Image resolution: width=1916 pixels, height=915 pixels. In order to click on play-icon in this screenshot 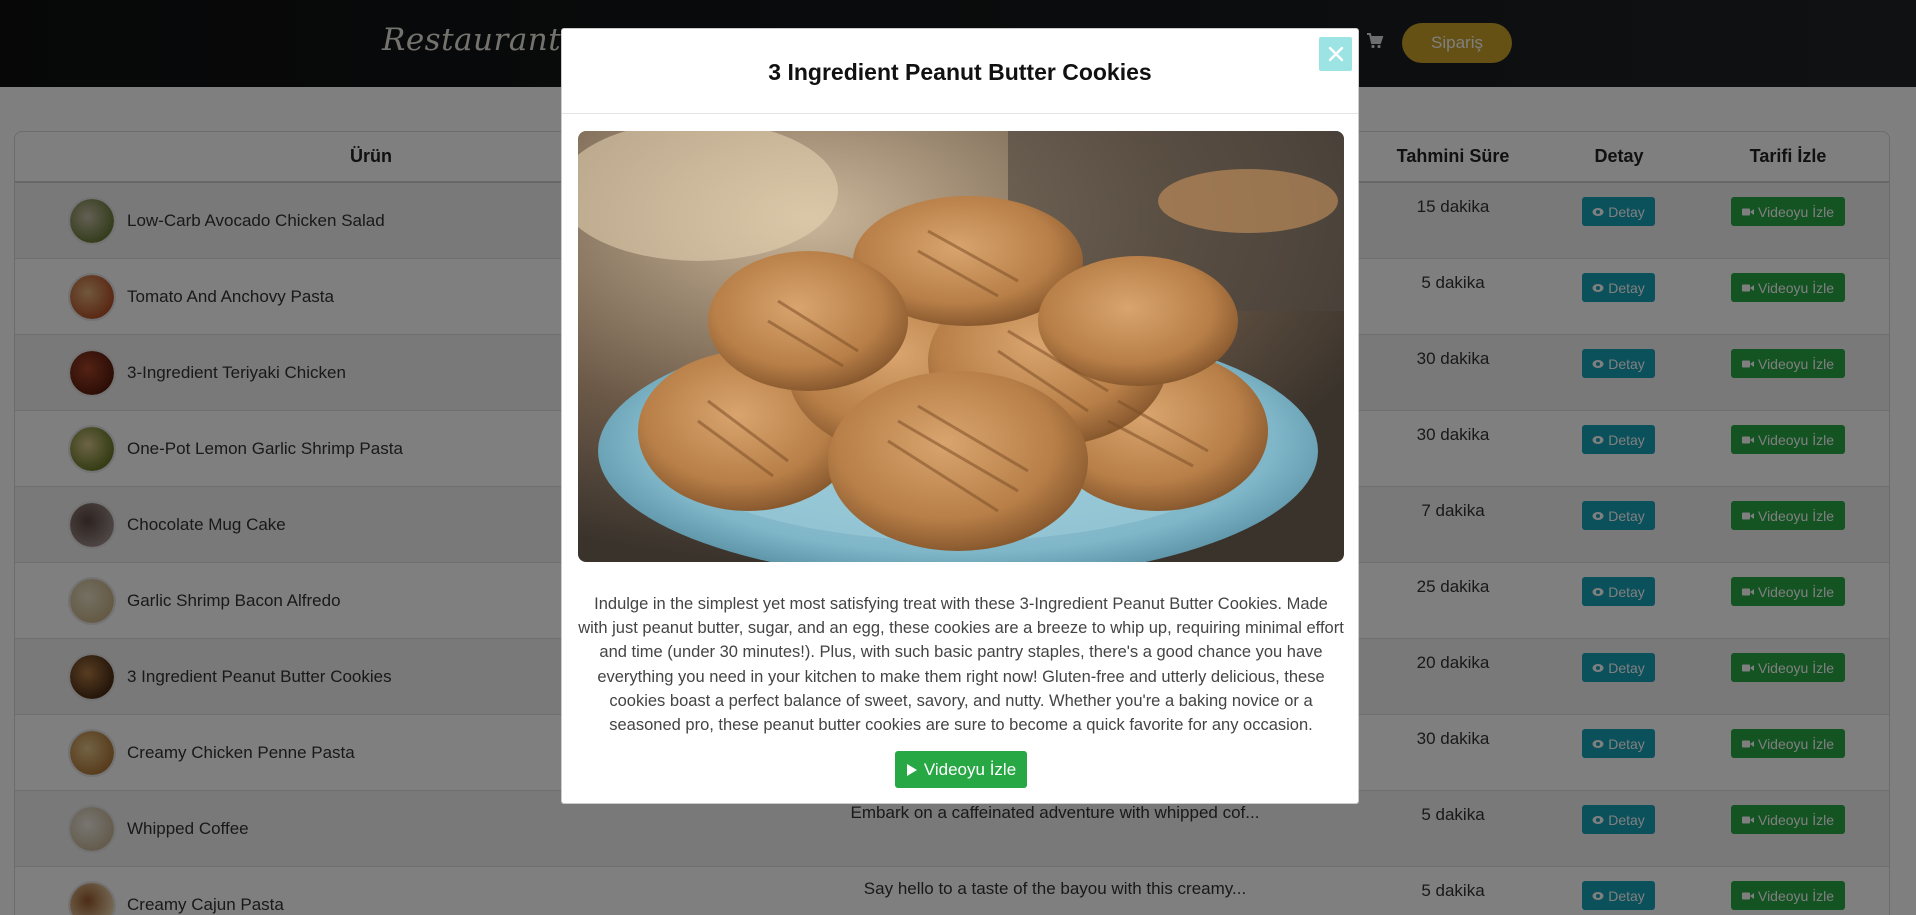, I will do `click(911, 769)`.